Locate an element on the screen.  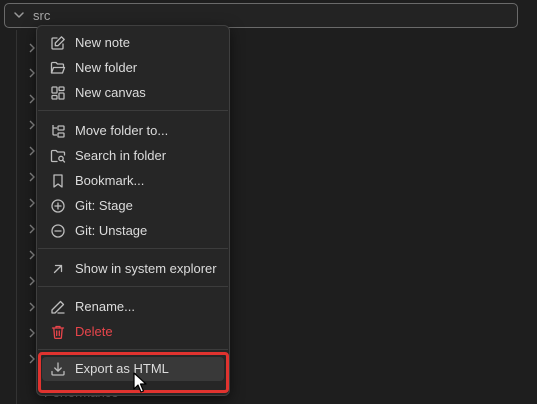
bookmark-icon is located at coordinates (58, 181).